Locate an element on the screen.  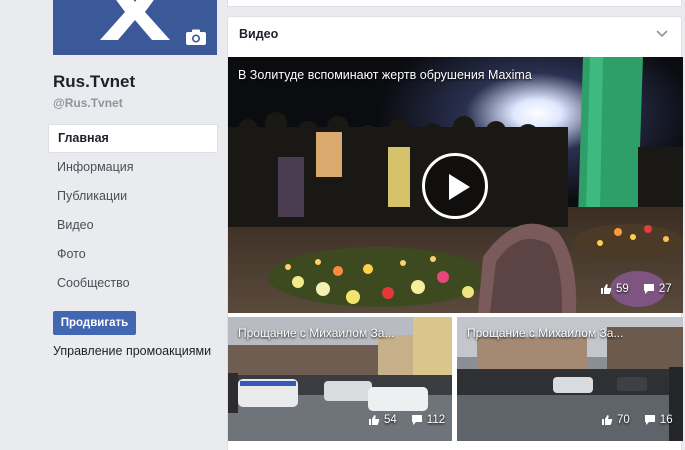
video-thumb: Прощание с Михаилом За... 54 112 is located at coordinates (340, 379).